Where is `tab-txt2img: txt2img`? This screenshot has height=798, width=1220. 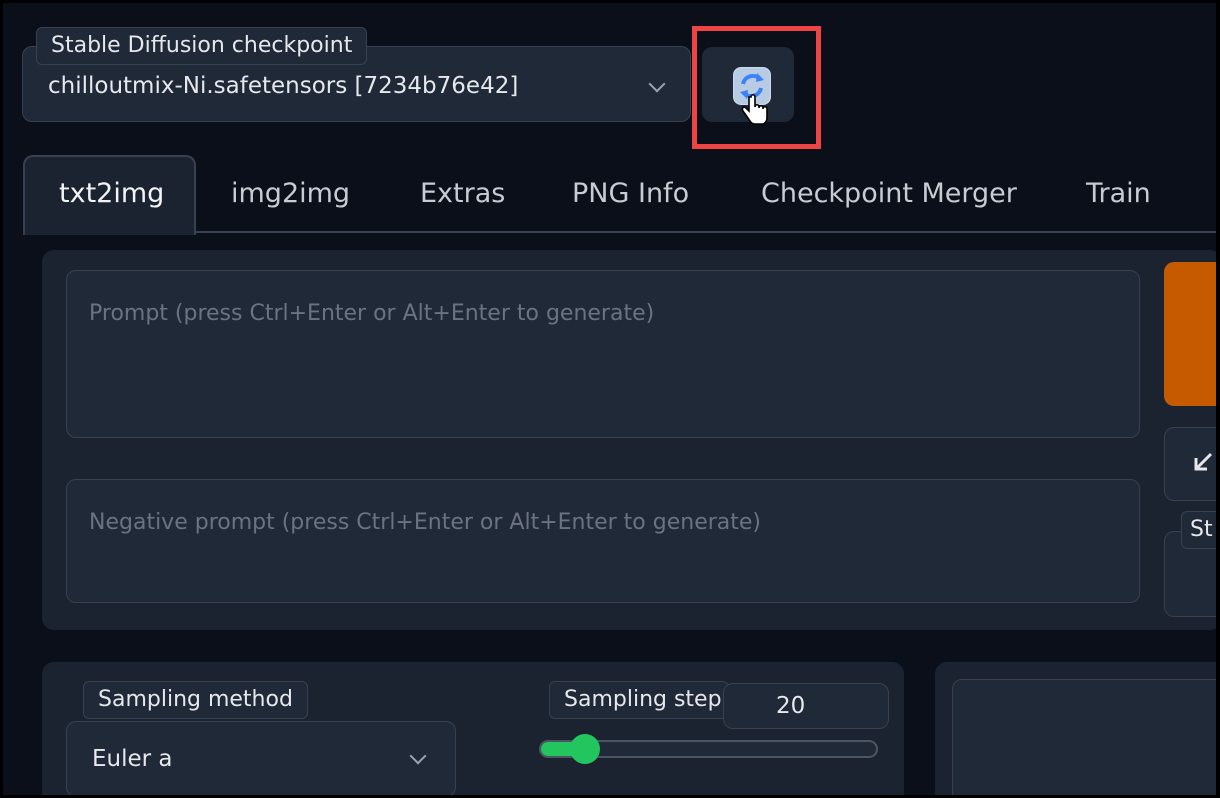
tab-txt2img: txt2img is located at coordinates (109, 195).